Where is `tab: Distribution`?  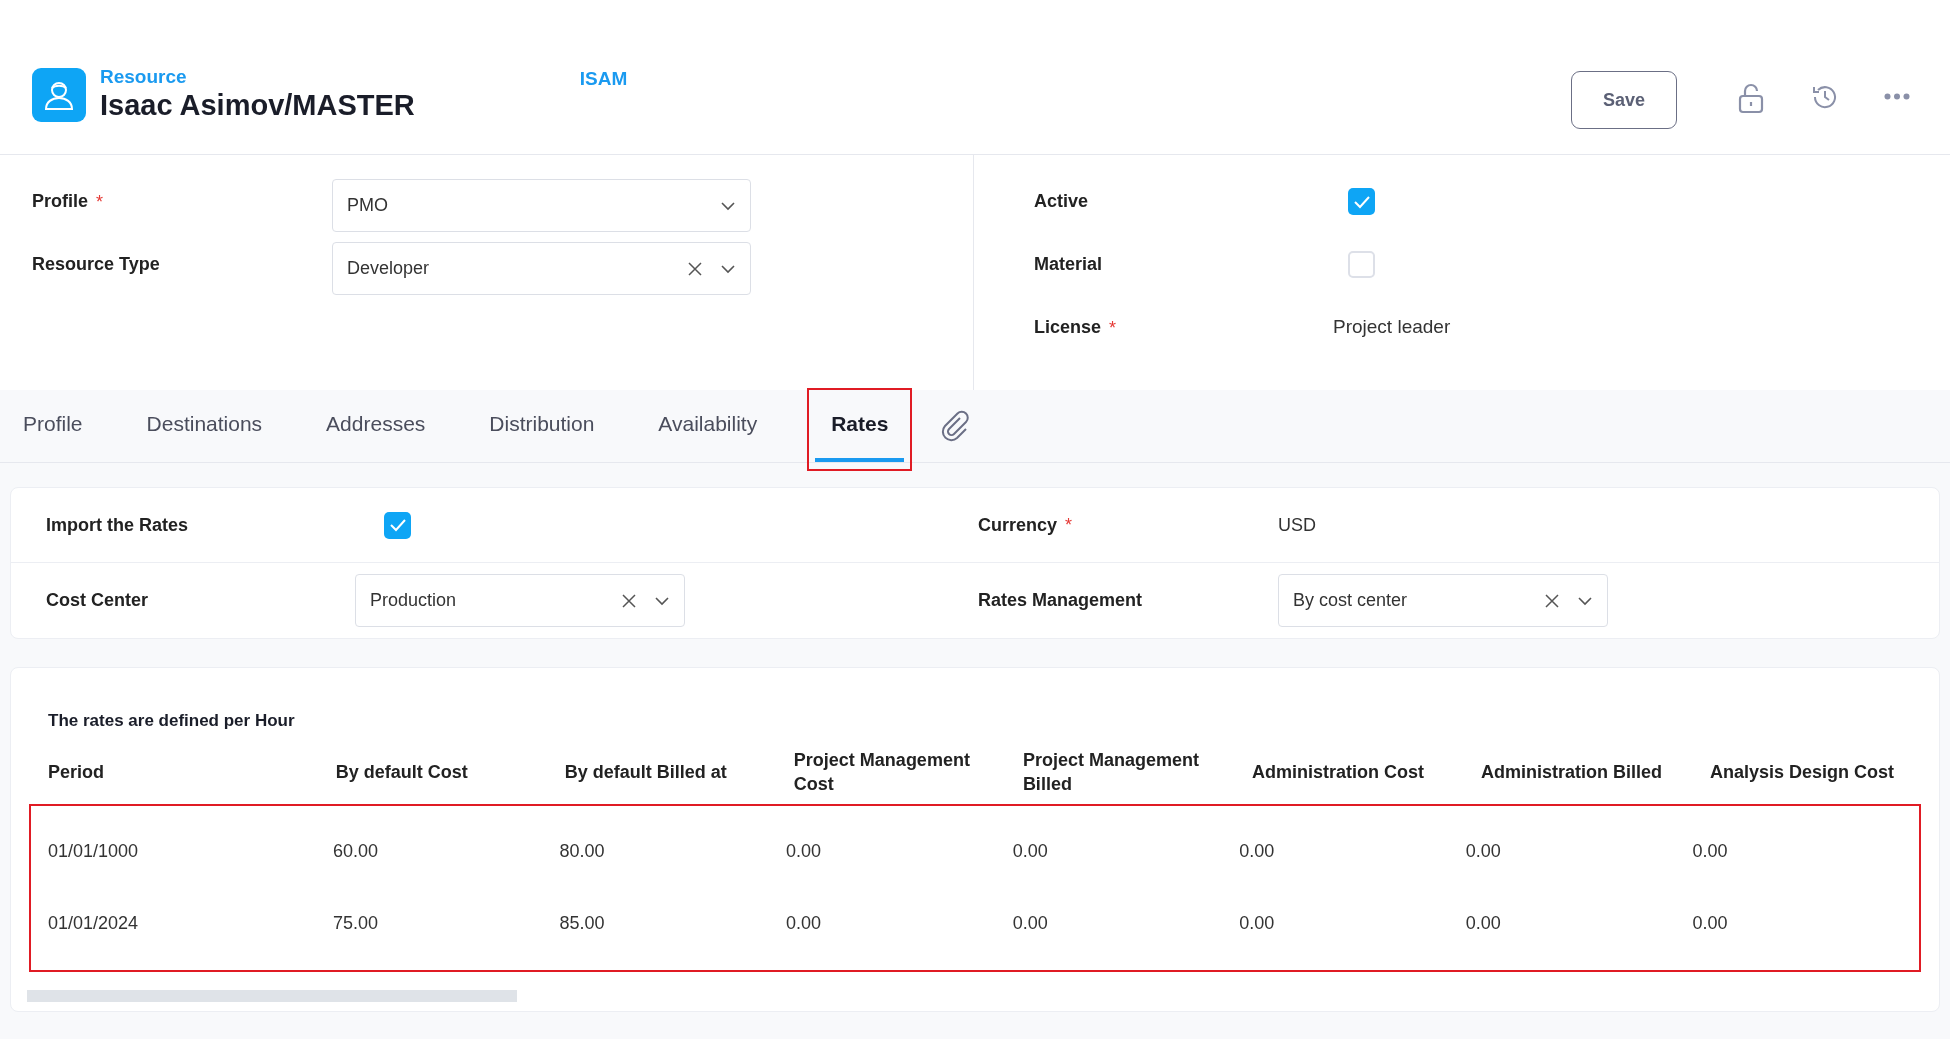
tab: Distribution is located at coordinates (542, 425).